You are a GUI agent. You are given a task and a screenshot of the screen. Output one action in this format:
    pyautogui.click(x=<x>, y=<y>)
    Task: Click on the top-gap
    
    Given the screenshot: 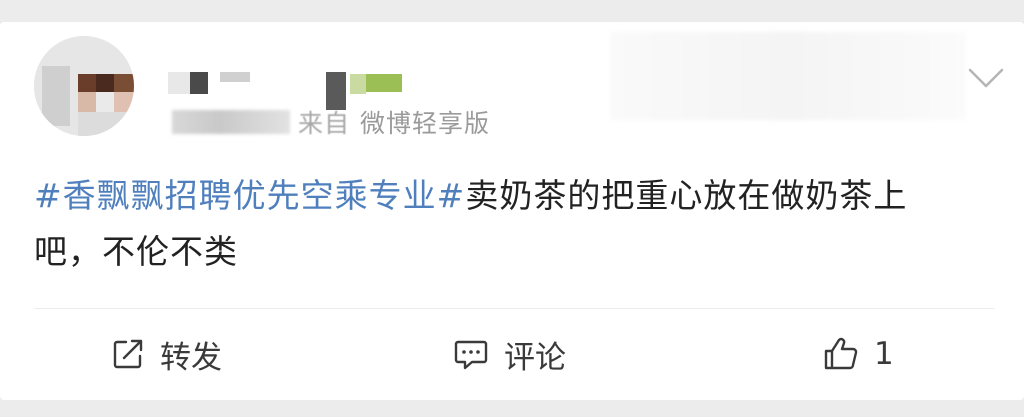 What is the action you would take?
    pyautogui.click(x=512, y=11)
    